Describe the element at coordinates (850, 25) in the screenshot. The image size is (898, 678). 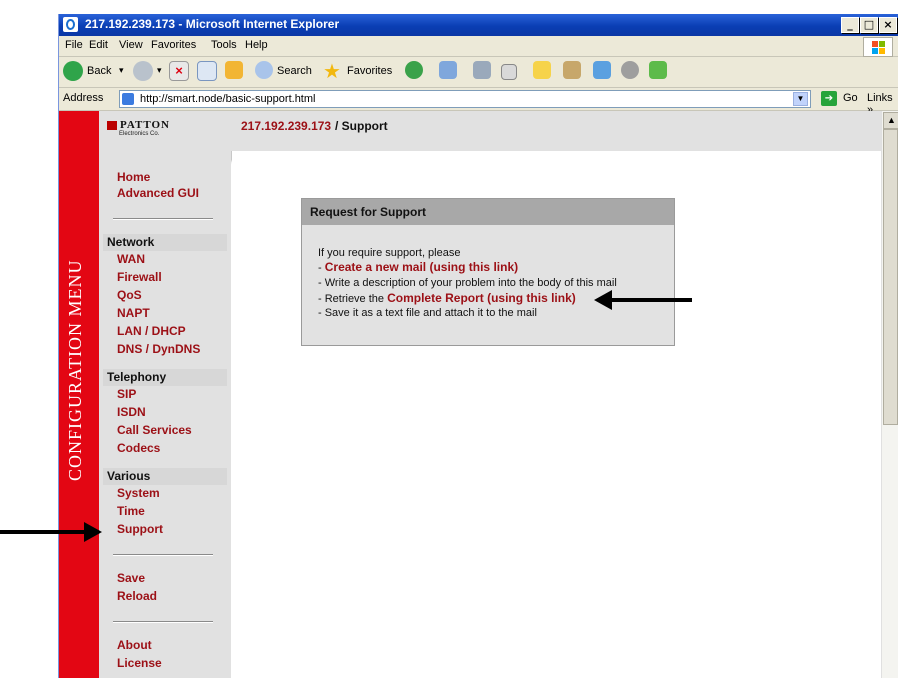
I see `minimize-button: _` at that location.